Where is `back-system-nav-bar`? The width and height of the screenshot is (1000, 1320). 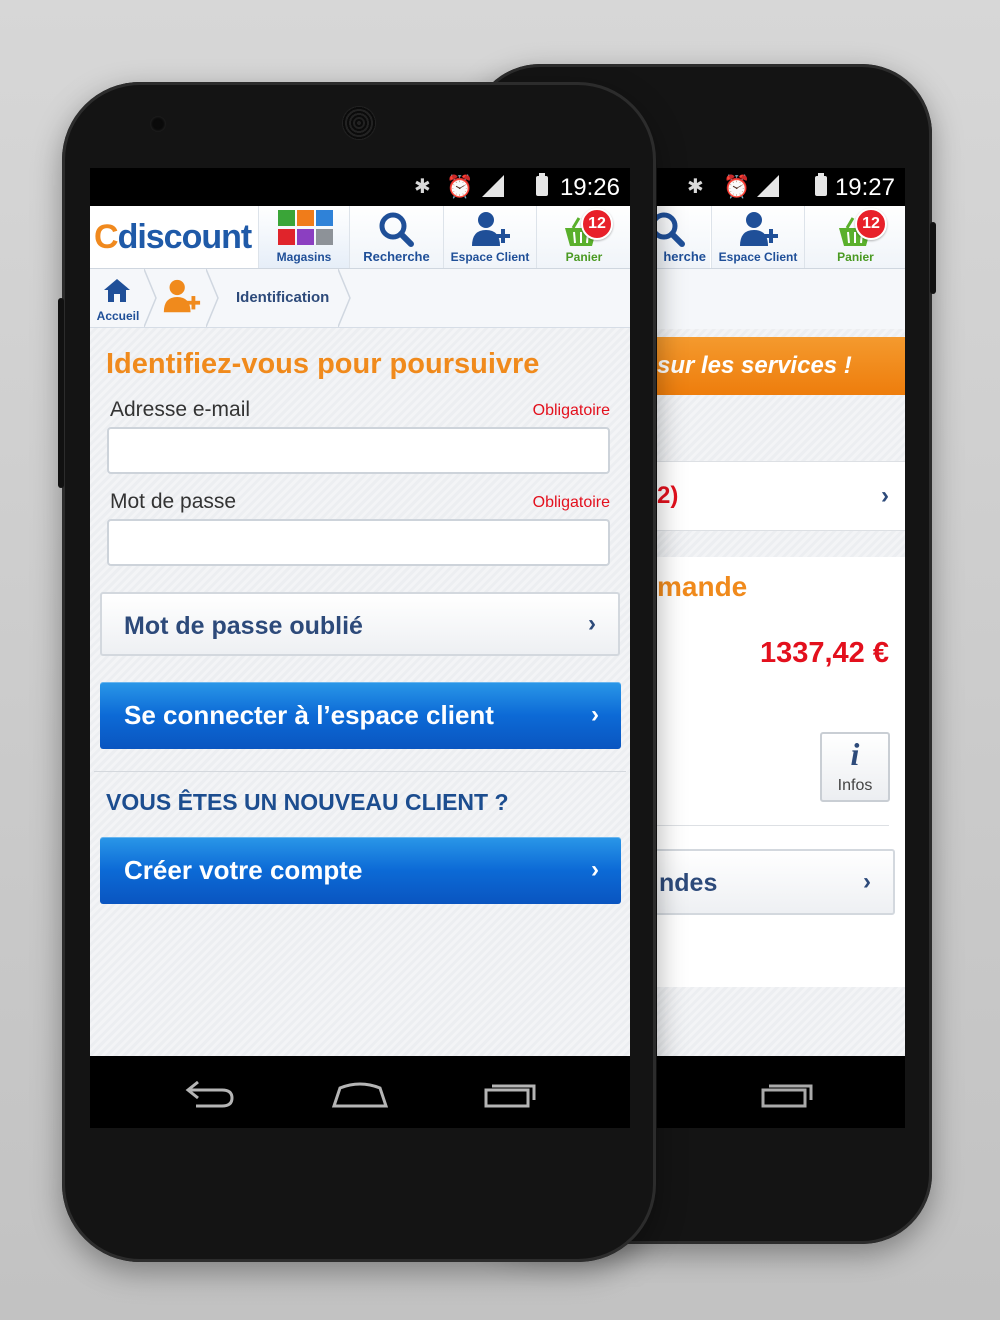 back-system-nav-bar is located at coordinates (781, 1092).